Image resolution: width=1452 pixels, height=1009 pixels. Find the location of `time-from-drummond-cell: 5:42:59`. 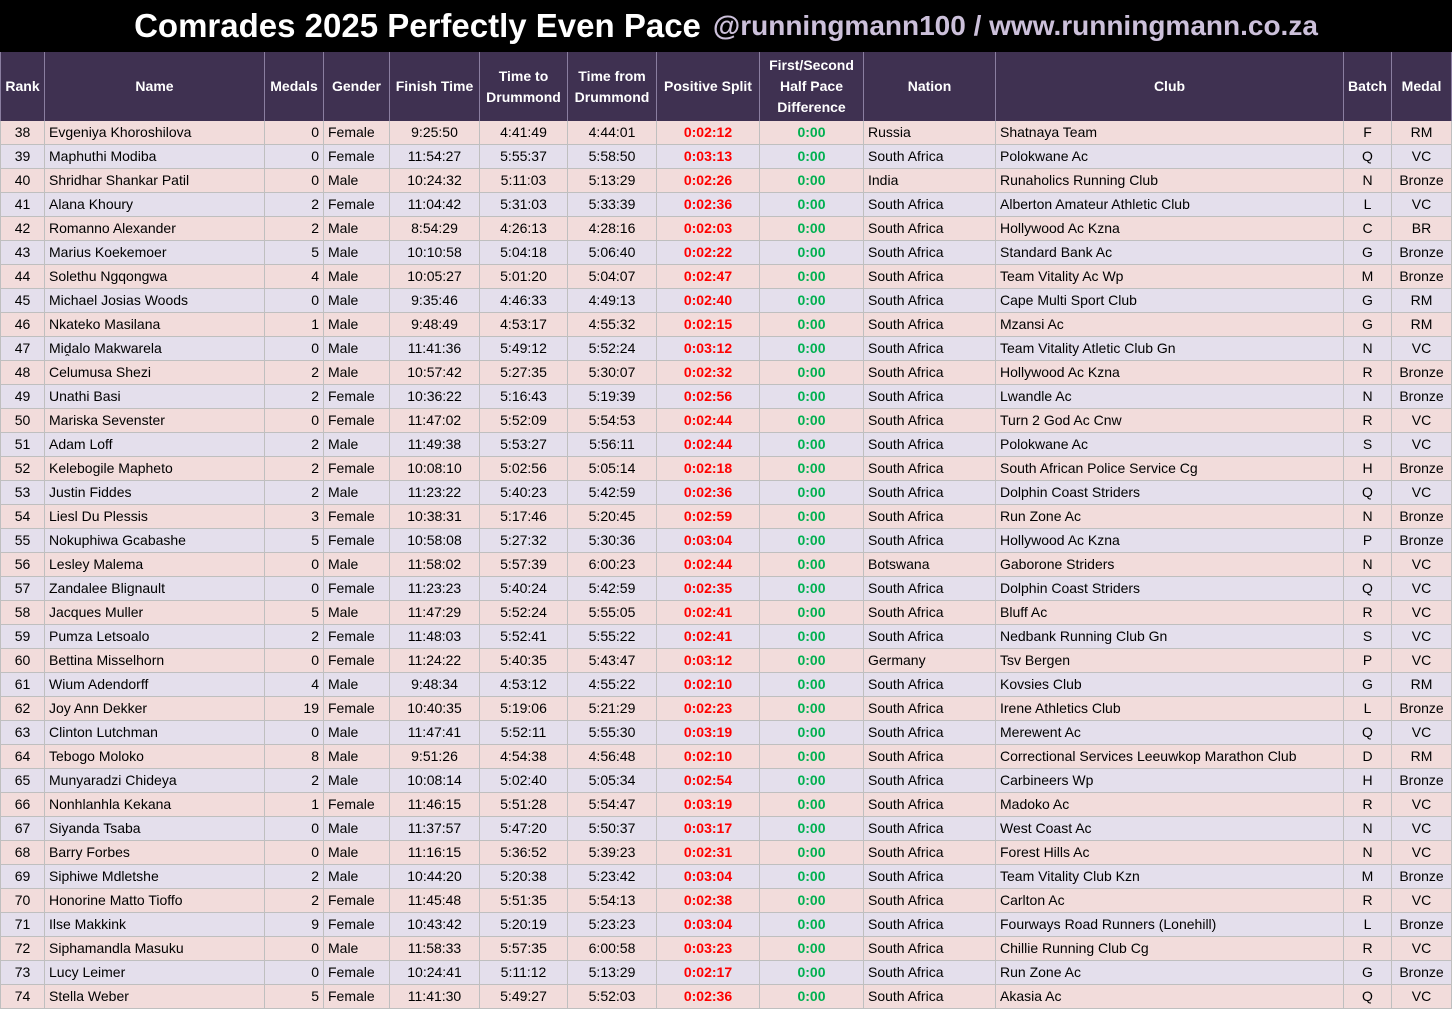

time-from-drummond-cell: 5:42:59 is located at coordinates (612, 589).